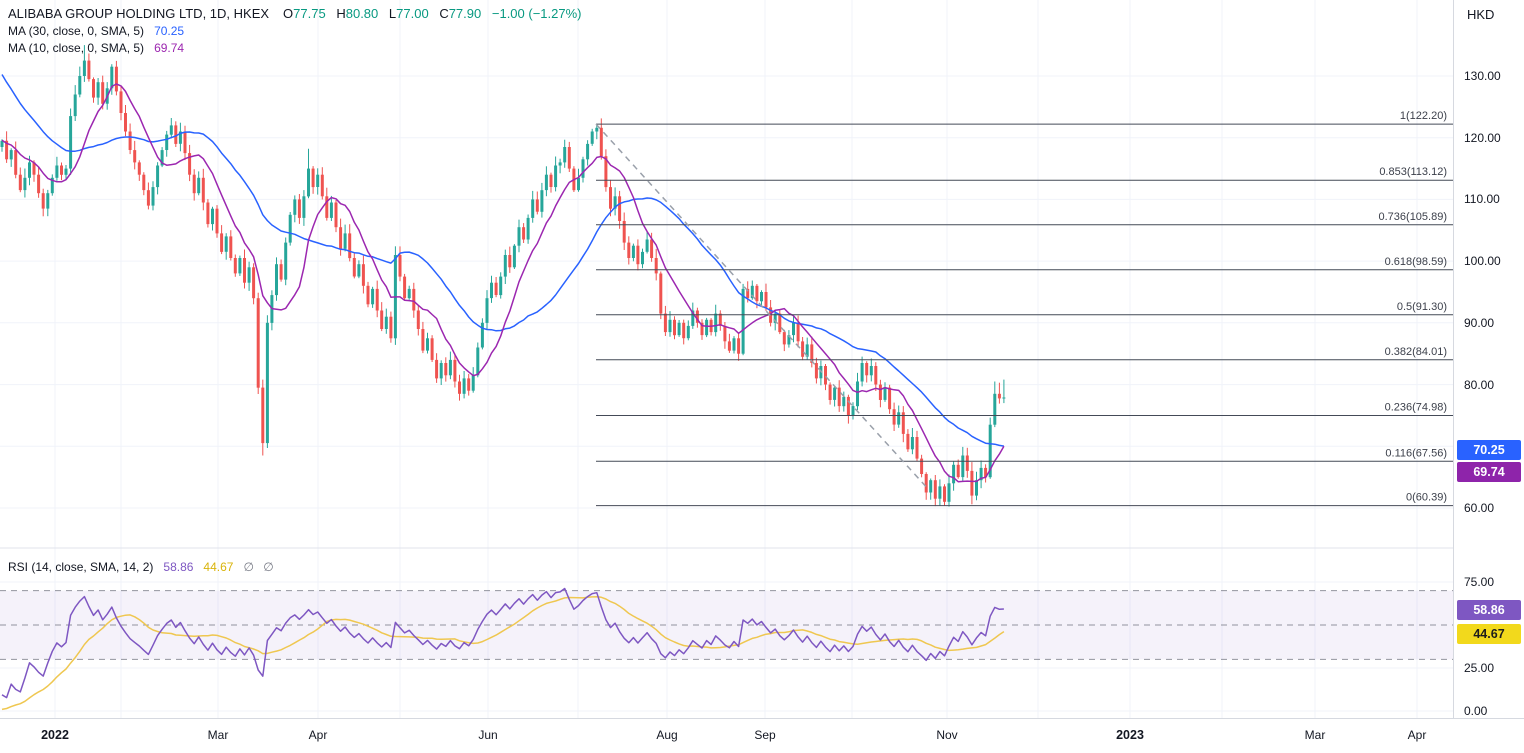 Image resolution: width=1524 pixels, height=753 pixels. I want to click on time-label-Sep: Sep, so click(765, 735).